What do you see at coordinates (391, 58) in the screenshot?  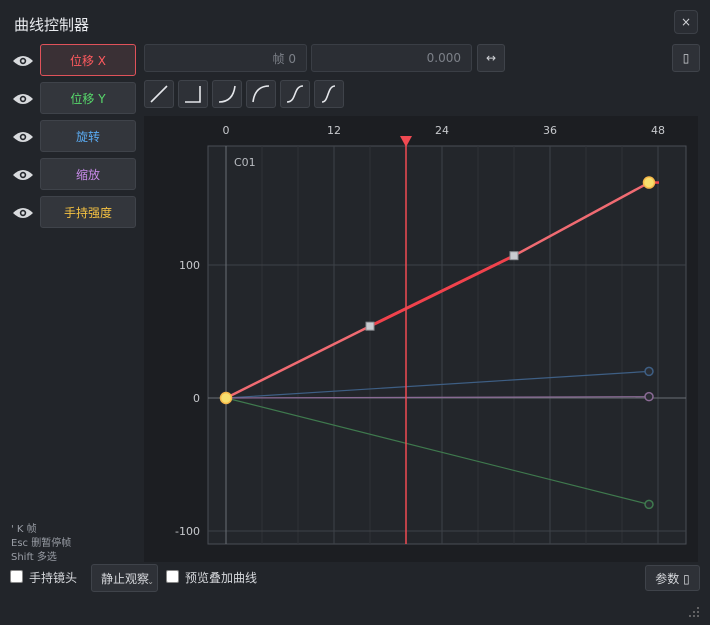 I see `value-input: 0.000` at bounding box center [391, 58].